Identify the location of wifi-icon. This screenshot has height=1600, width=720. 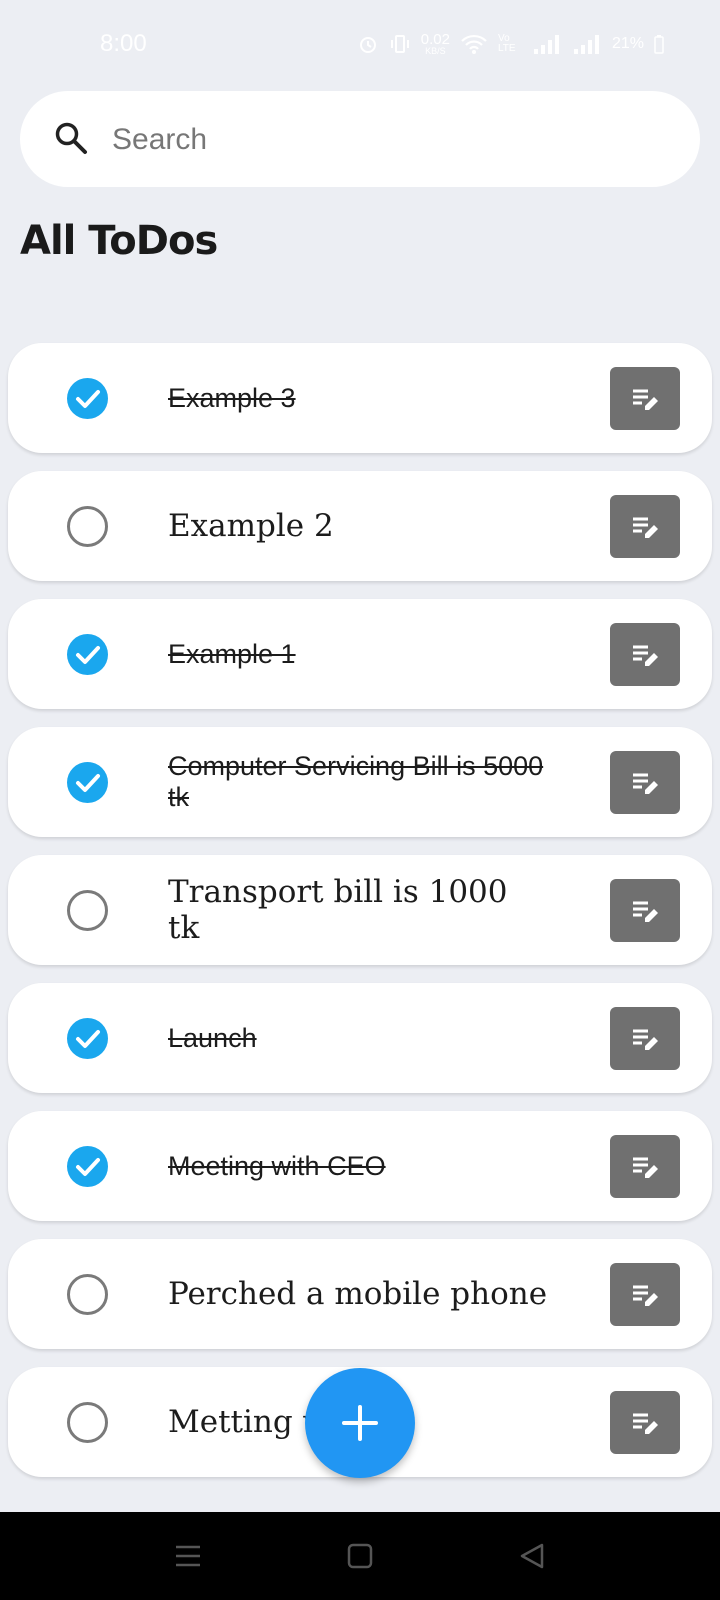
(474, 44).